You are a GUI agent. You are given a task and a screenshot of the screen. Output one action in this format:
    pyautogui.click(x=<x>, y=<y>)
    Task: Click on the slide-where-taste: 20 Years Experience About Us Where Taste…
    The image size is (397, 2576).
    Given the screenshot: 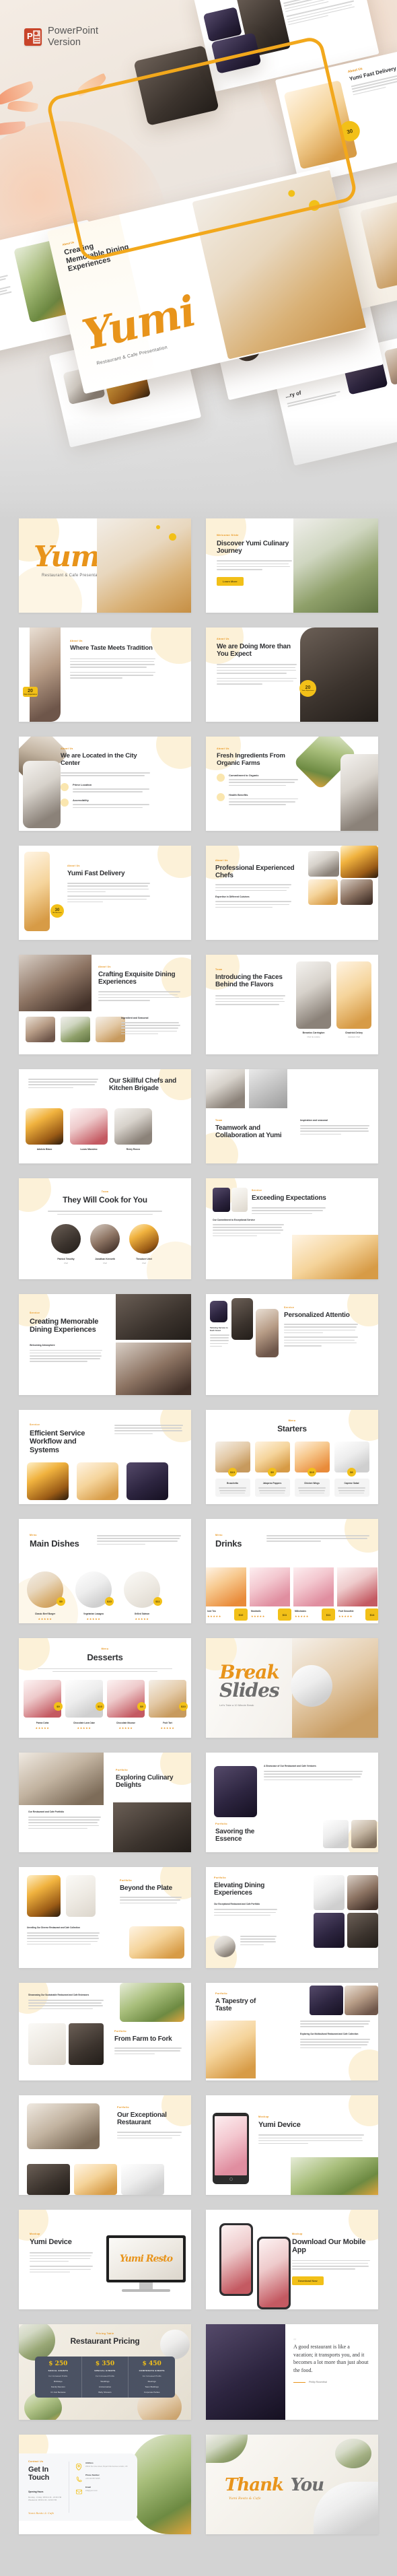 What is the action you would take?
    pyautogui.click(x=105, y=675)
    